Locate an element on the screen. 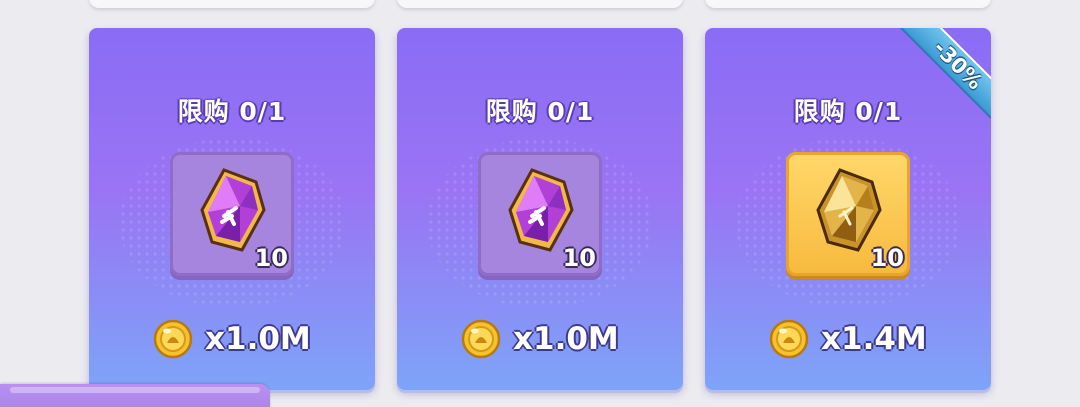  gold-crystal-shard-icon is located at coordinates (849, 210).